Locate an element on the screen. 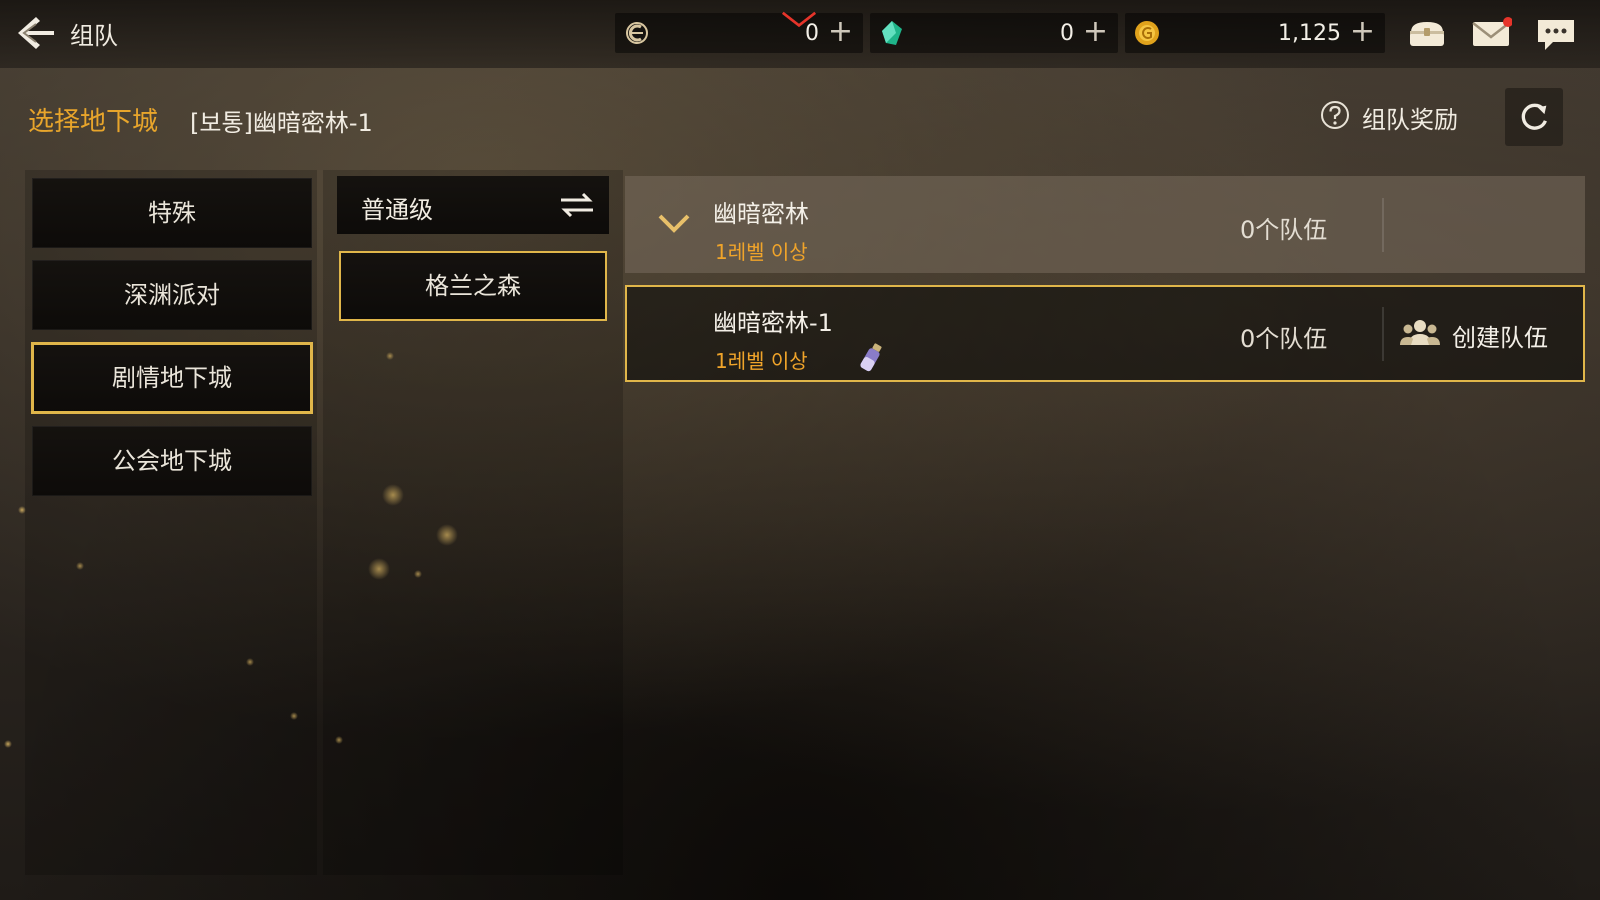 The image size is (1600, 900). category-abyss-party: 深渊派对 is located at coordinates (172, 295).